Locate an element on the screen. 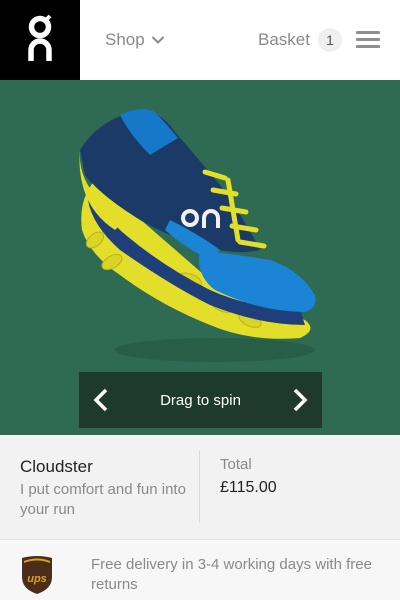 Image resolution: width=400 pixels, height=600 pixels. spin-left-button is located at coordinates (101, 400).